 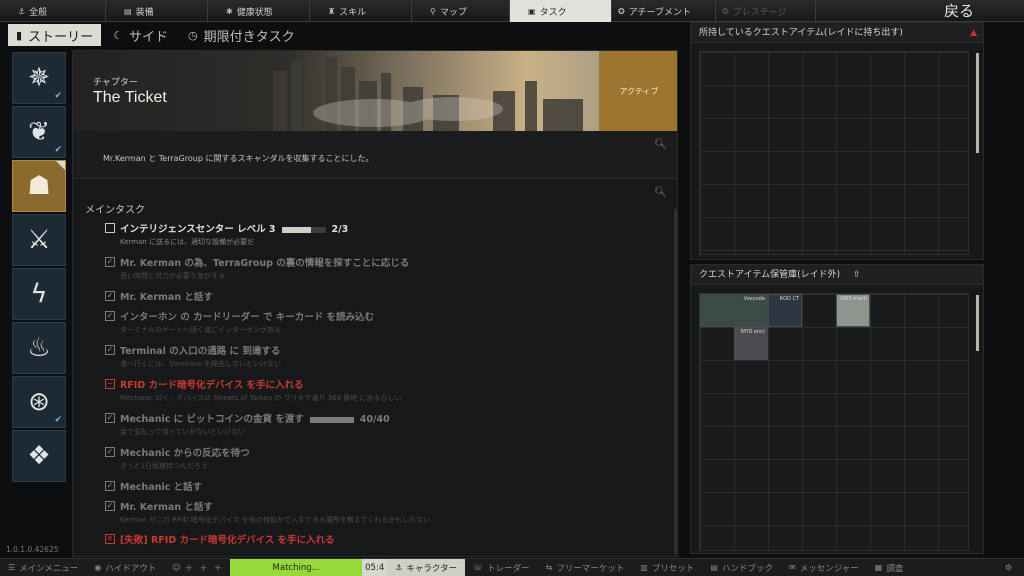 What do you see at coordinates (148, 37) in the screenshot?
I see `tab-label: サイド` at bounding box center [148, 37].